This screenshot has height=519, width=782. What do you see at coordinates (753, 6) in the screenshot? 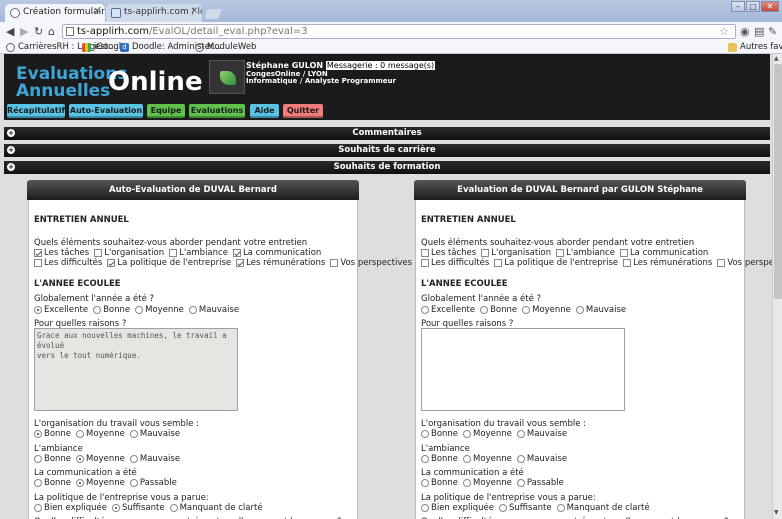
I see `maximize-window-button: □` at bounding box center [753, 6].